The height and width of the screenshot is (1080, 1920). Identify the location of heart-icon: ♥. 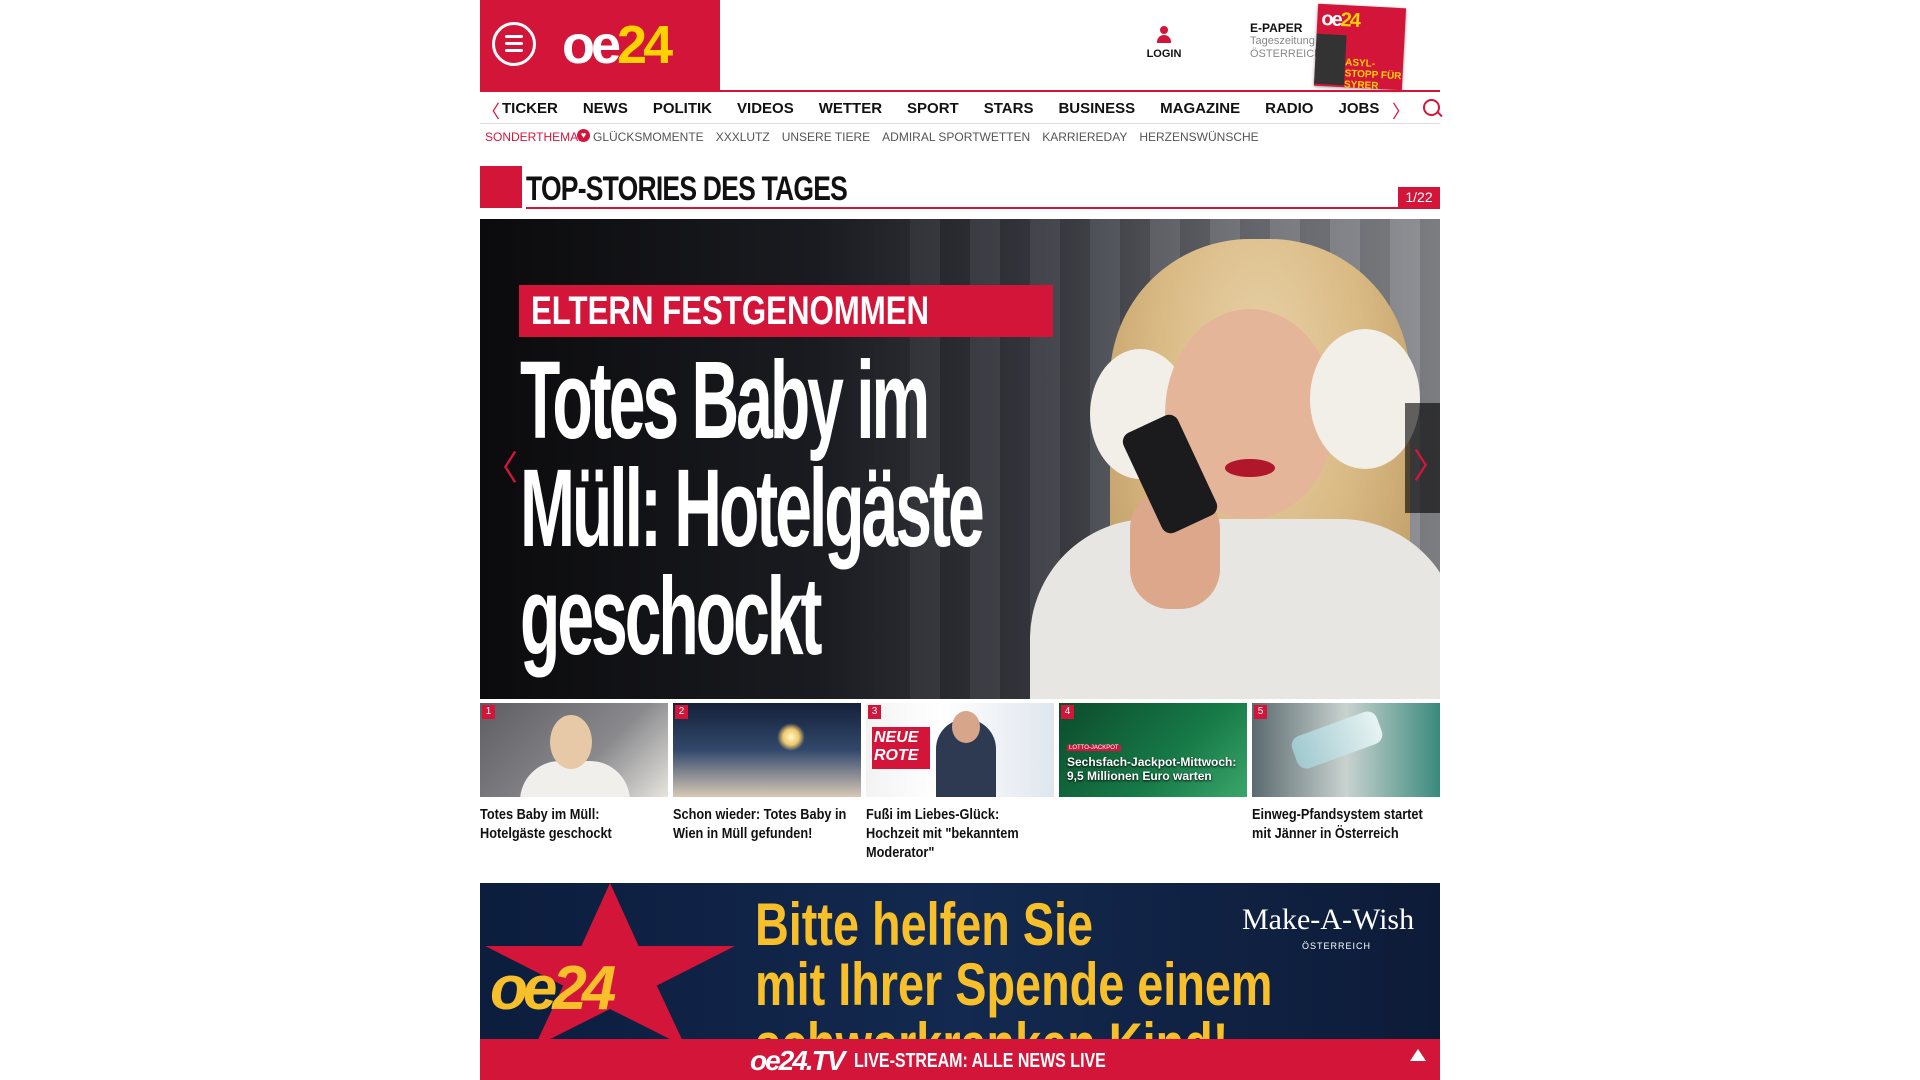
(583, 135).